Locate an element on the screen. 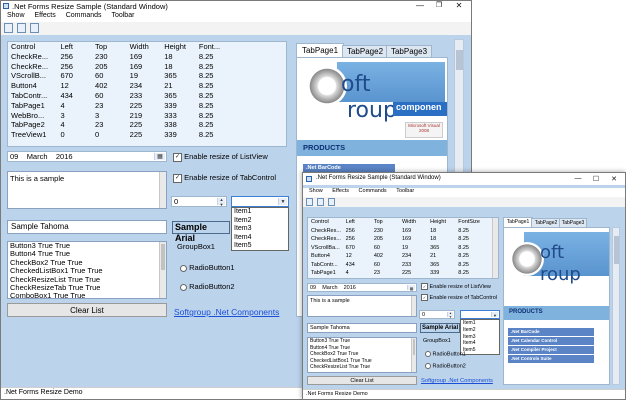 The image size is (626, 400). table-row: WebBro... 3 3 219 333 8.25 is located at coordinates (120, 116).